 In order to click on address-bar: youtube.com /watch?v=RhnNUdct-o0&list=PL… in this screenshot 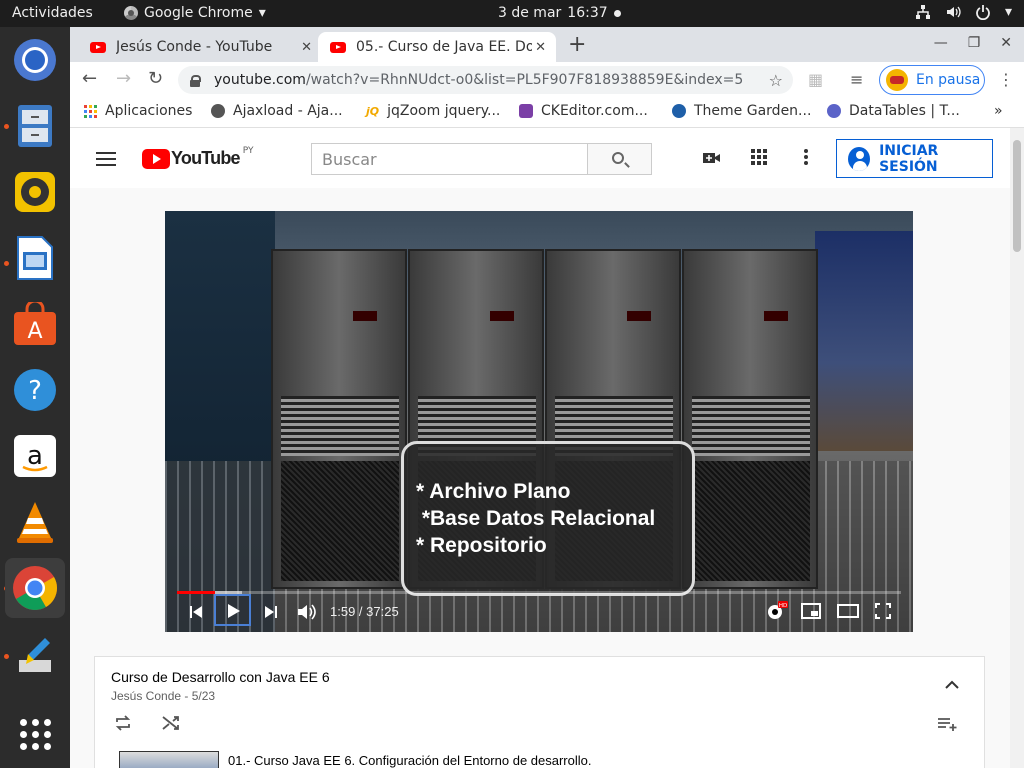, I will do `click(485, 80)`.